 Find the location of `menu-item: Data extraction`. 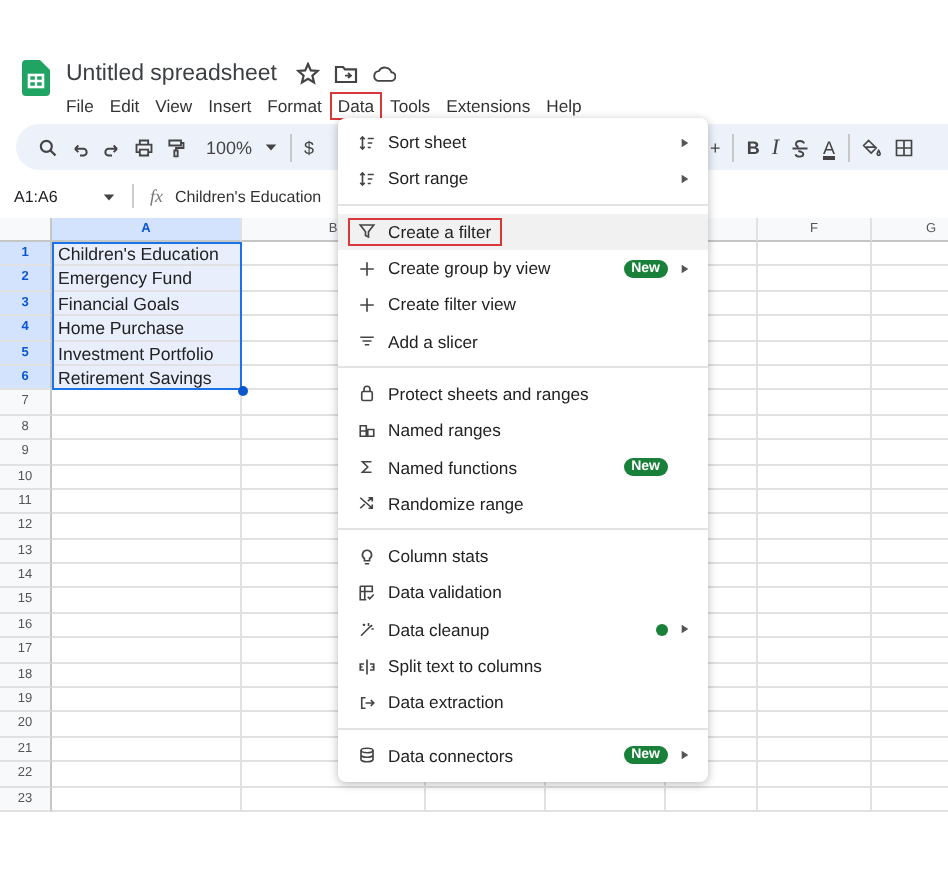

menu-item: Data extraction is located at coordinates (431, 702).